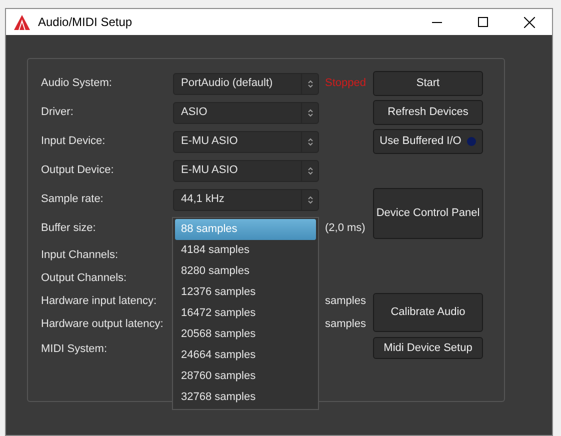 This screenshot has height=436, width=561. I want to click on window-title: Audio/MIDI Setup, so click(86, 22).